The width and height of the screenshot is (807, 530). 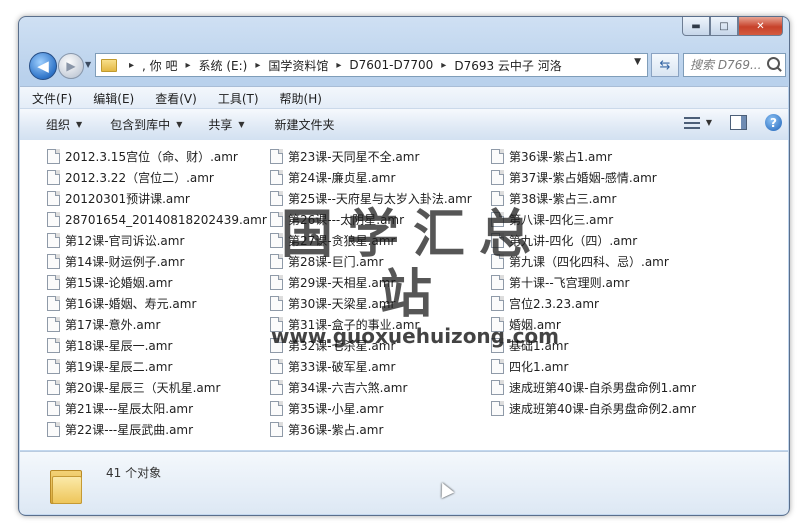 I want to click on file-name: 速成班第40课-自杀男盘命例2.amr, so click(x=603, y=409).